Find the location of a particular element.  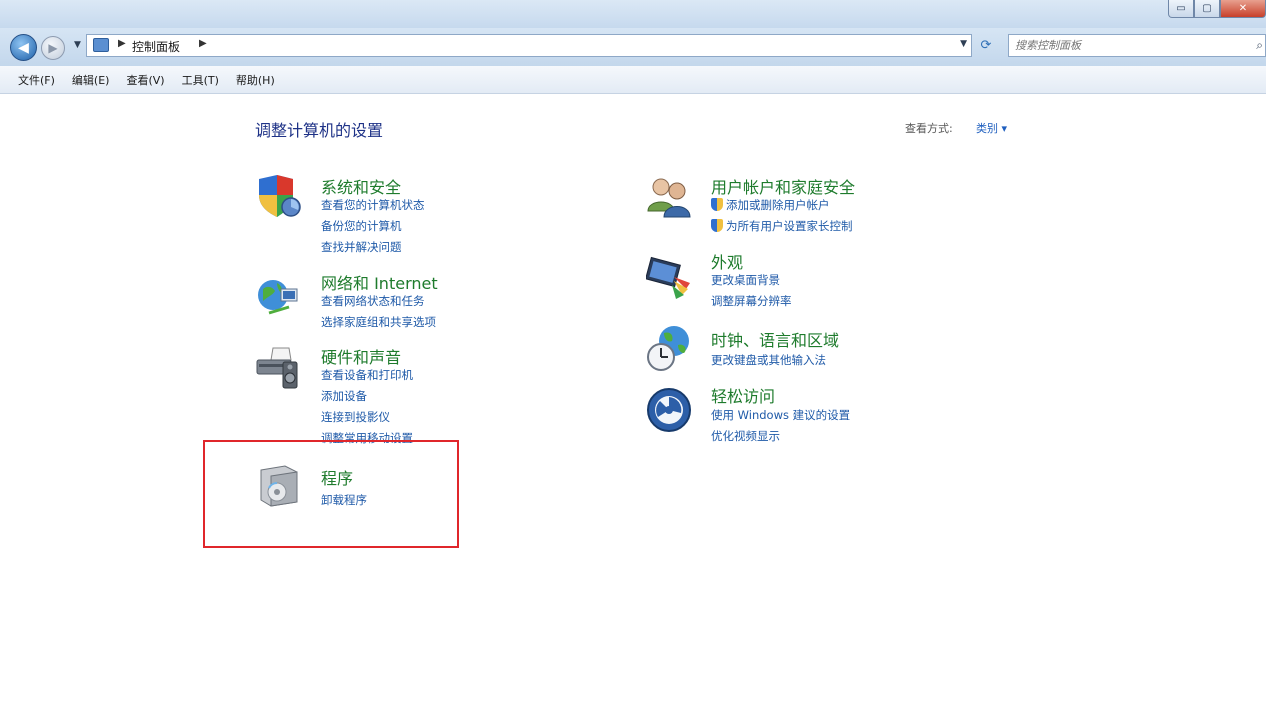

category-title-ease-of-access: 轻松访问 is located at coordinates (743, 395).